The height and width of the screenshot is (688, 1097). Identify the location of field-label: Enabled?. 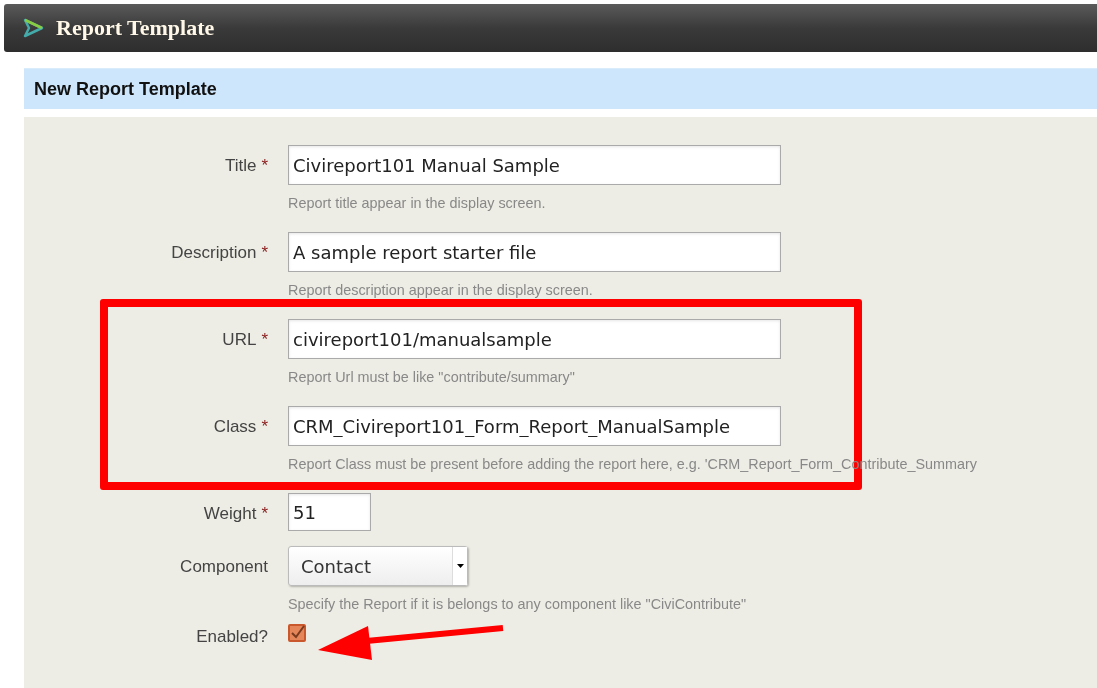
(232, 637).